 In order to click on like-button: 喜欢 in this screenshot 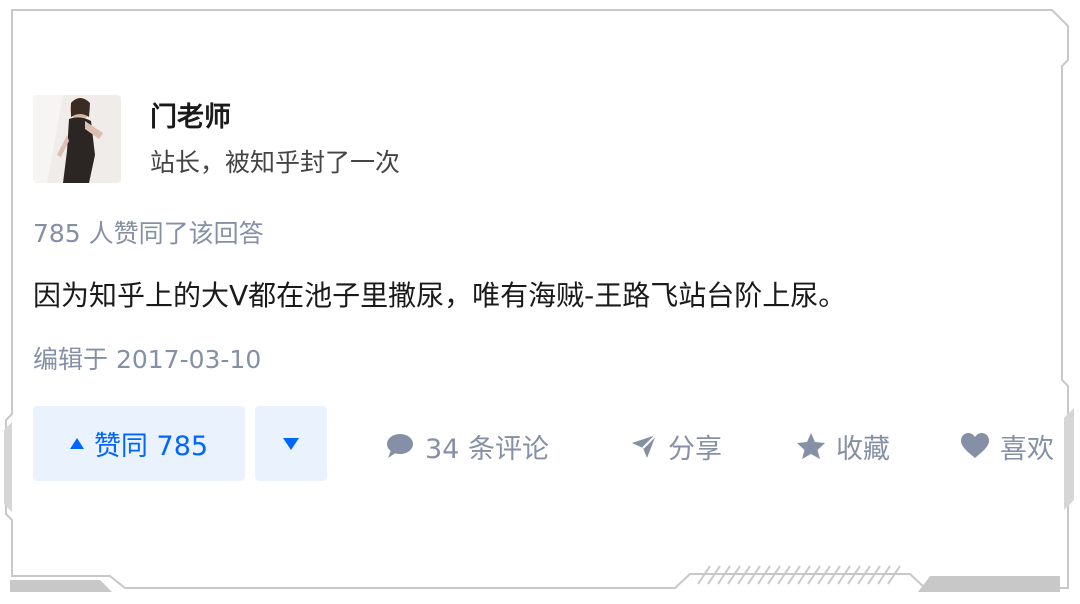, I will do `click(1007, 446)`.